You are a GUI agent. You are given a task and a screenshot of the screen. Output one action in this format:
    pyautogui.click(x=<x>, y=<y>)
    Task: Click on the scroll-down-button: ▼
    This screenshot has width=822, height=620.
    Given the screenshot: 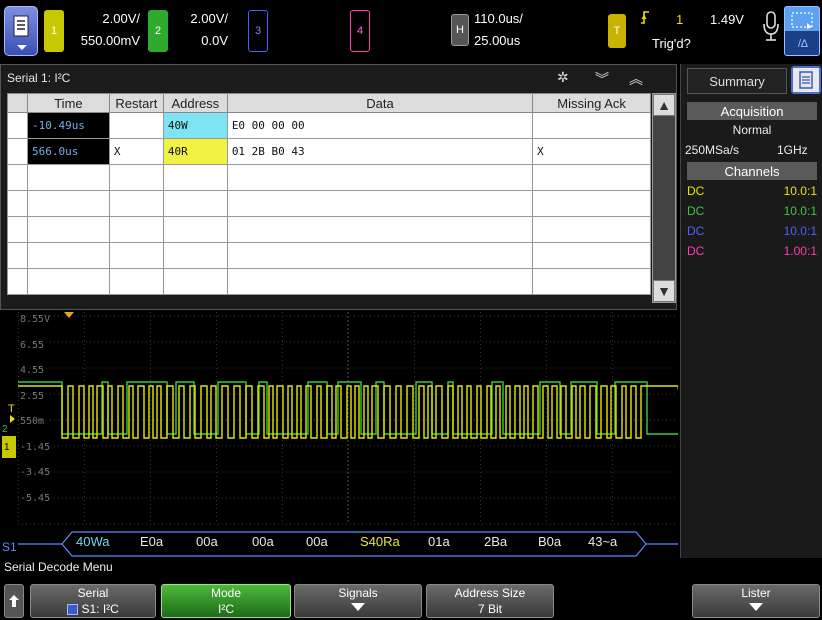 What is the action you would take?
    pyautogui.click(x=664, y=291)
    